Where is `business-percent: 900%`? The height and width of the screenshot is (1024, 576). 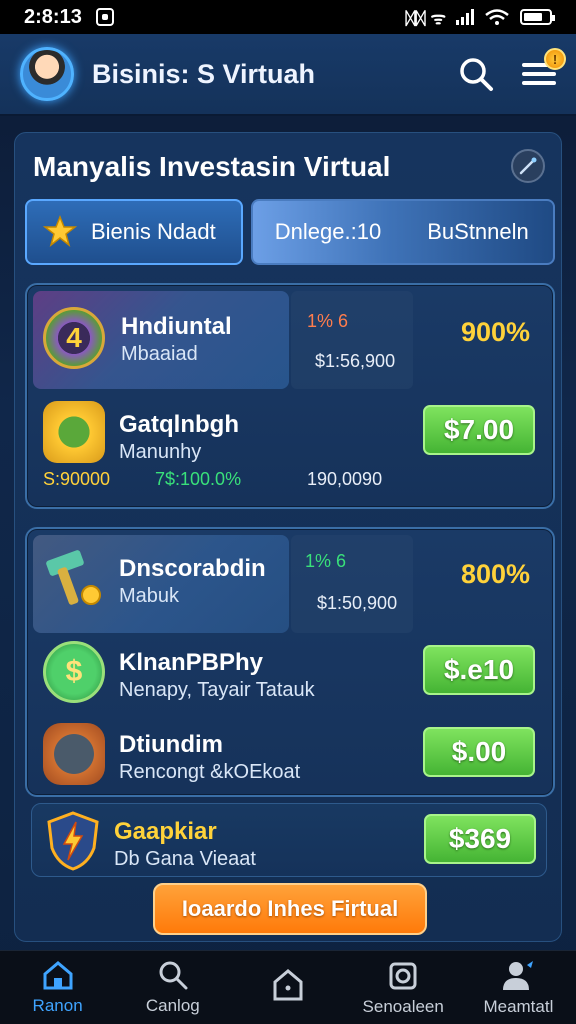 business-percent: 900% is located at coordinates (496, 332).